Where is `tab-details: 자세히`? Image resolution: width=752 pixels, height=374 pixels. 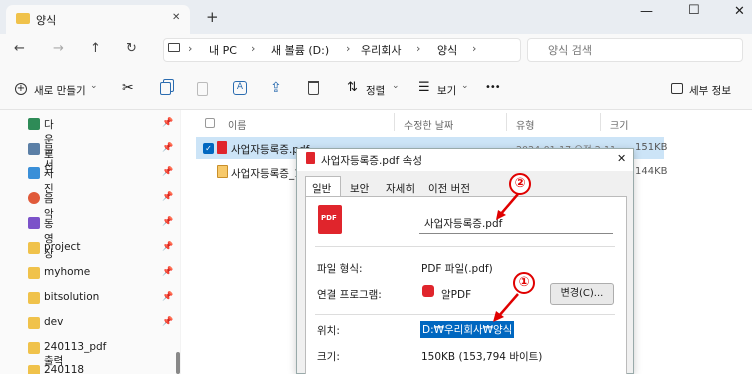 tab-details: 자세히 is located at coordinates (400, 188).